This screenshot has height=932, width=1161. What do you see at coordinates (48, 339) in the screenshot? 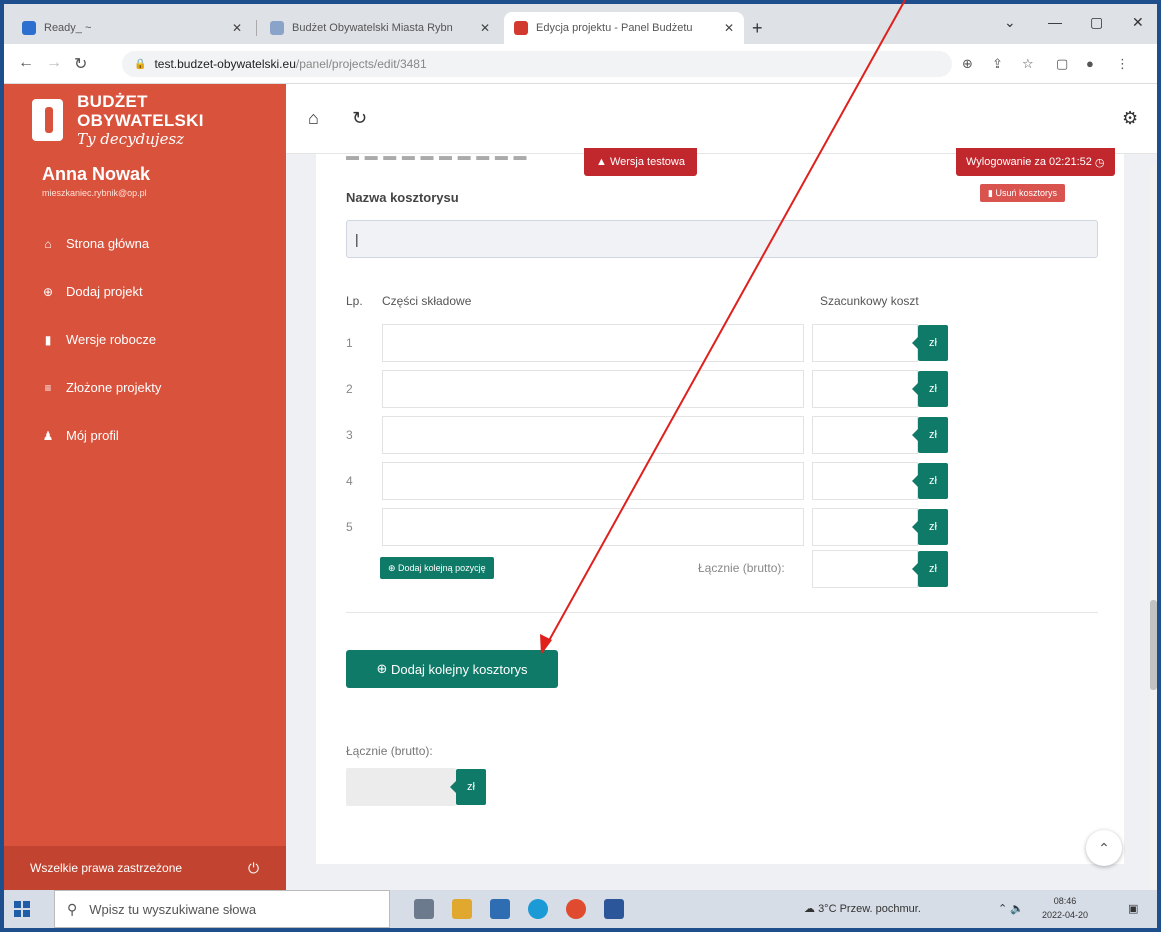
I see `file-icon: ▮` at bounding box center [48, 339].